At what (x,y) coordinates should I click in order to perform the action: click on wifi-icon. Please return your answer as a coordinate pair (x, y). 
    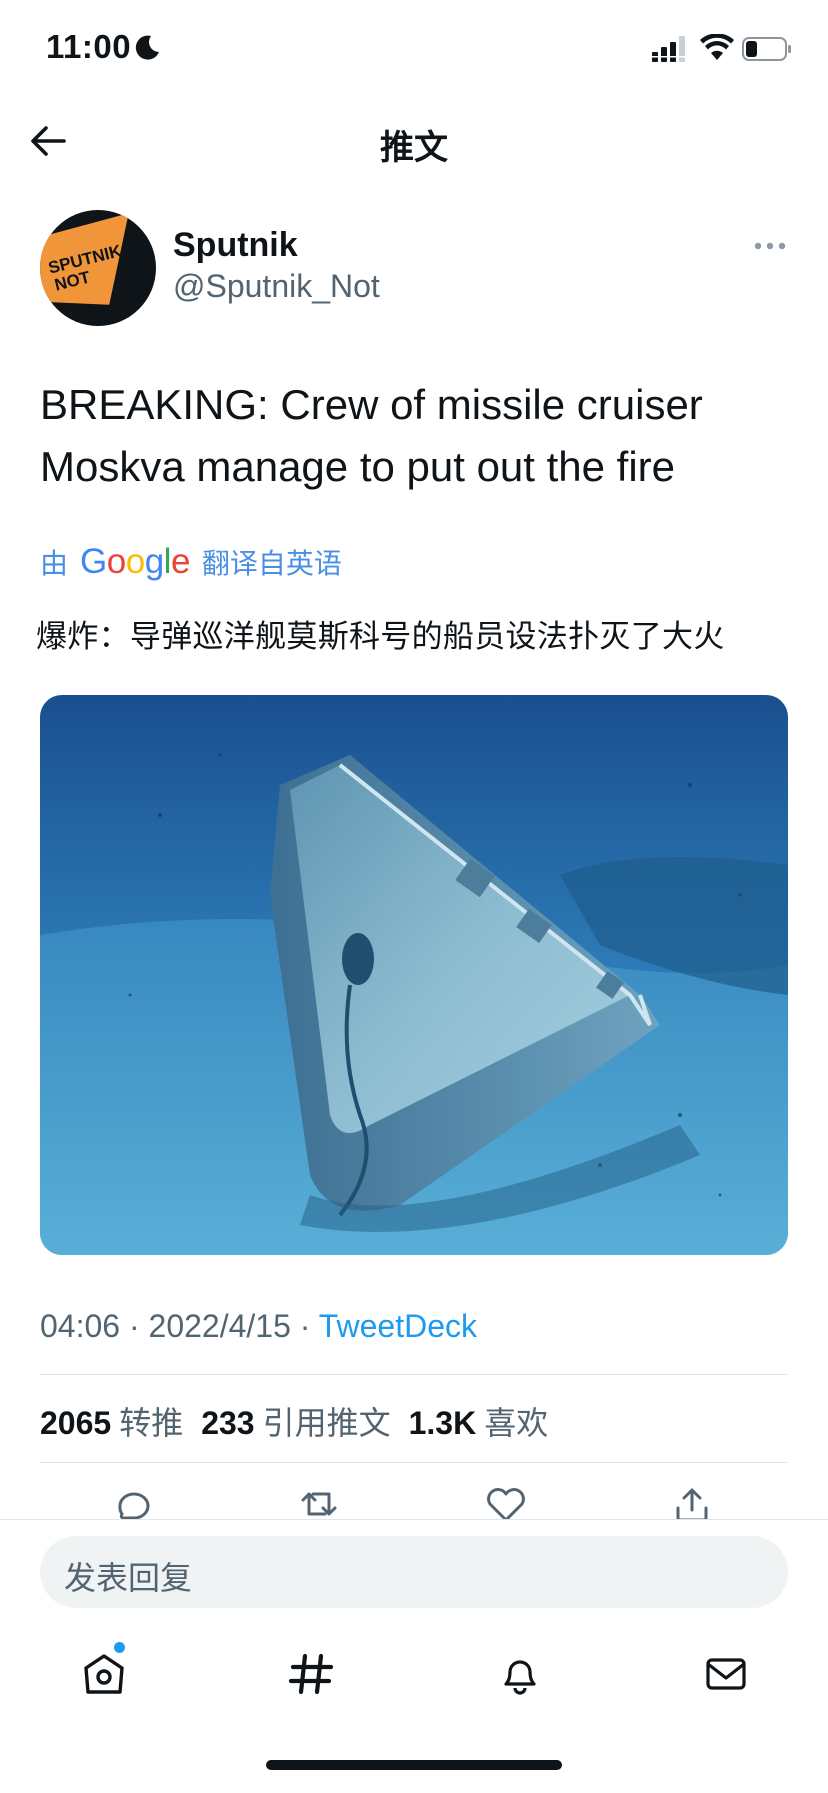
    Looking at the image, I should click on (717, 47).